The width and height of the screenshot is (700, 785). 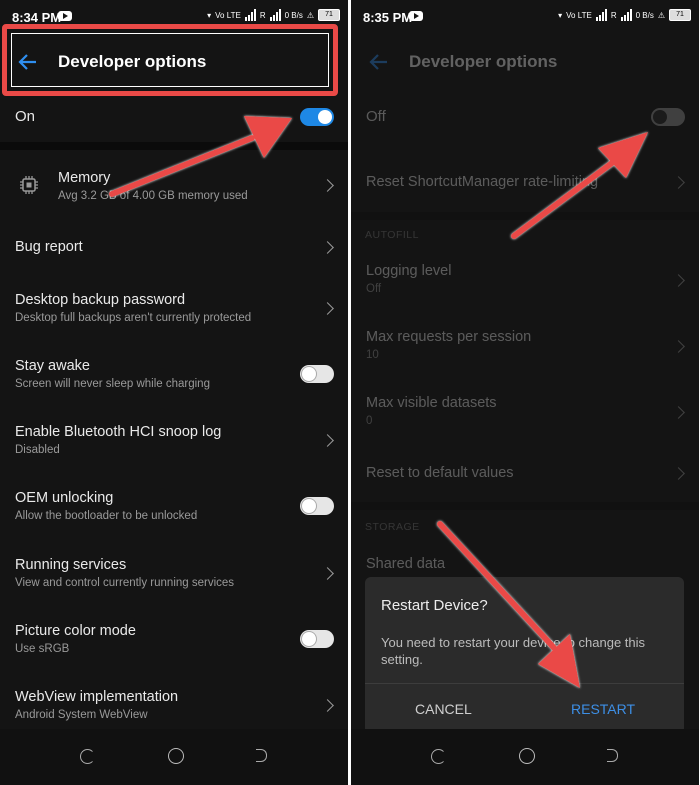 I want to click on status-time: 8:35 PM, so click(x=388, y=17).